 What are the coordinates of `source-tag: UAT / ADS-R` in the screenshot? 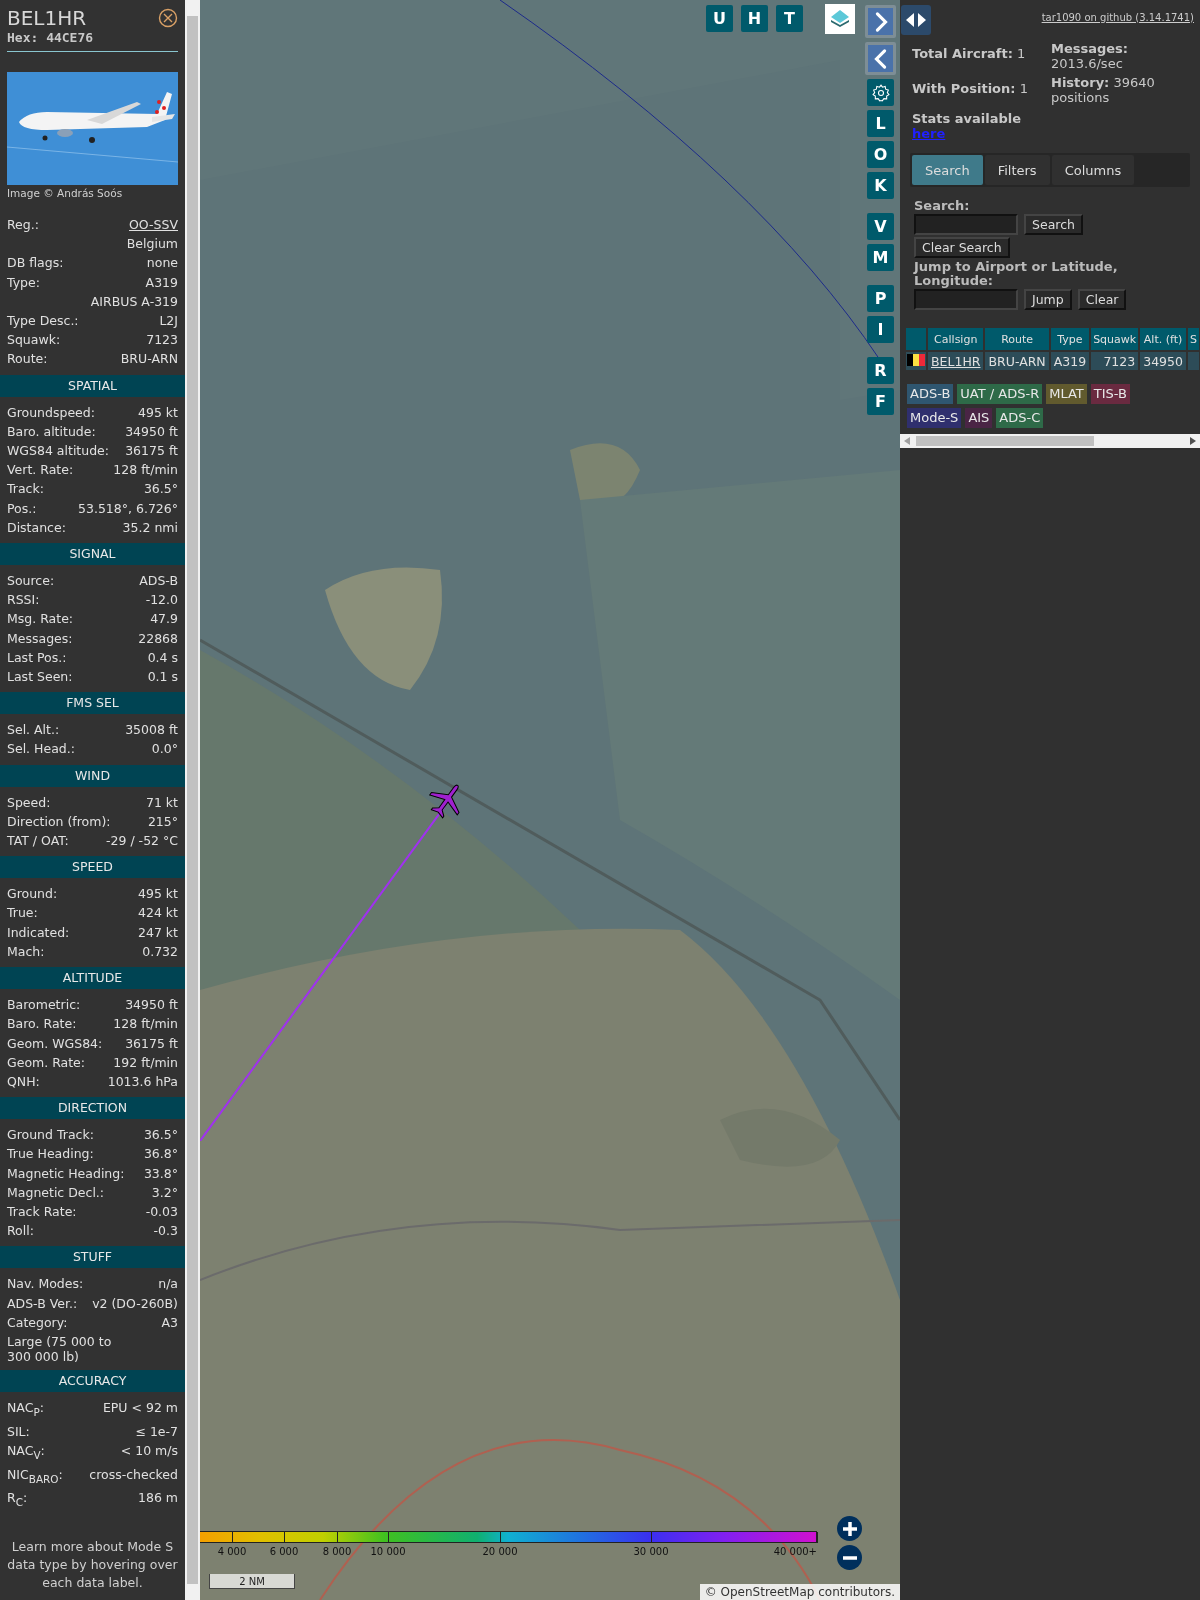 It's located at (1000, 394).